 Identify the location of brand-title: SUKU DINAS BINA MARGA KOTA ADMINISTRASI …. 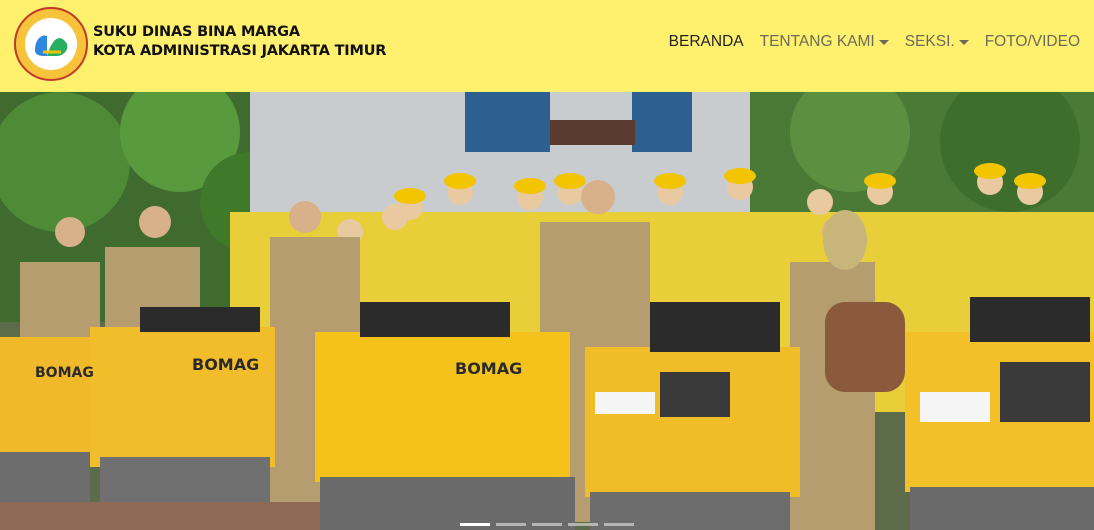
(239, 42).